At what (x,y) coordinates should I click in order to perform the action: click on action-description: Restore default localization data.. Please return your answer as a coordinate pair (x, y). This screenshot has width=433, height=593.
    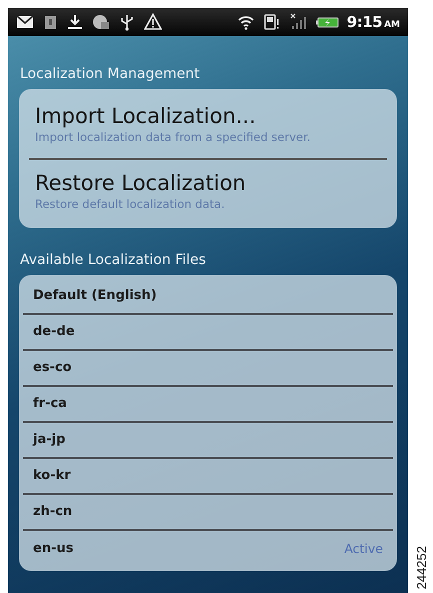
    Looking at the image, I should click on (130, 204).